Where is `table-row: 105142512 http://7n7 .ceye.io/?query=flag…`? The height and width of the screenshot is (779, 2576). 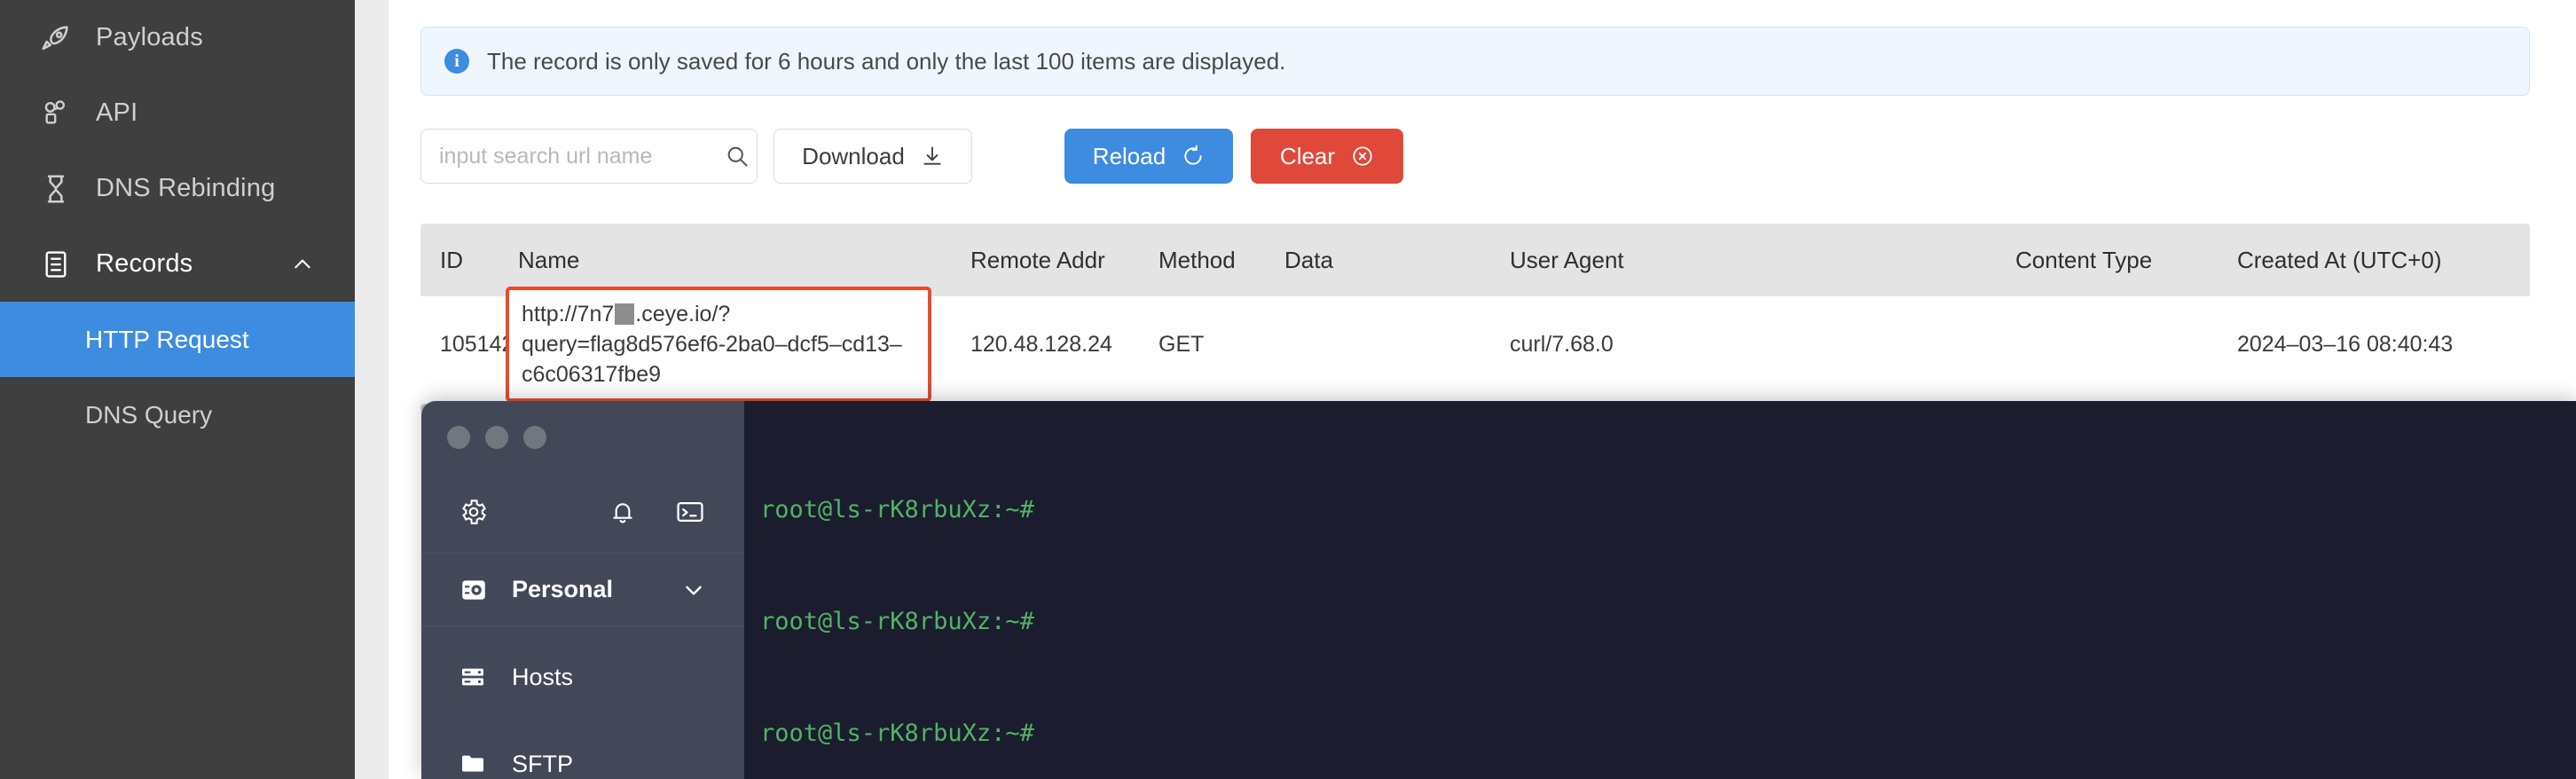
table-row: 105142512 http://7n7 .ceye.io/?query=flag… is located at coordinates (1475, 344).